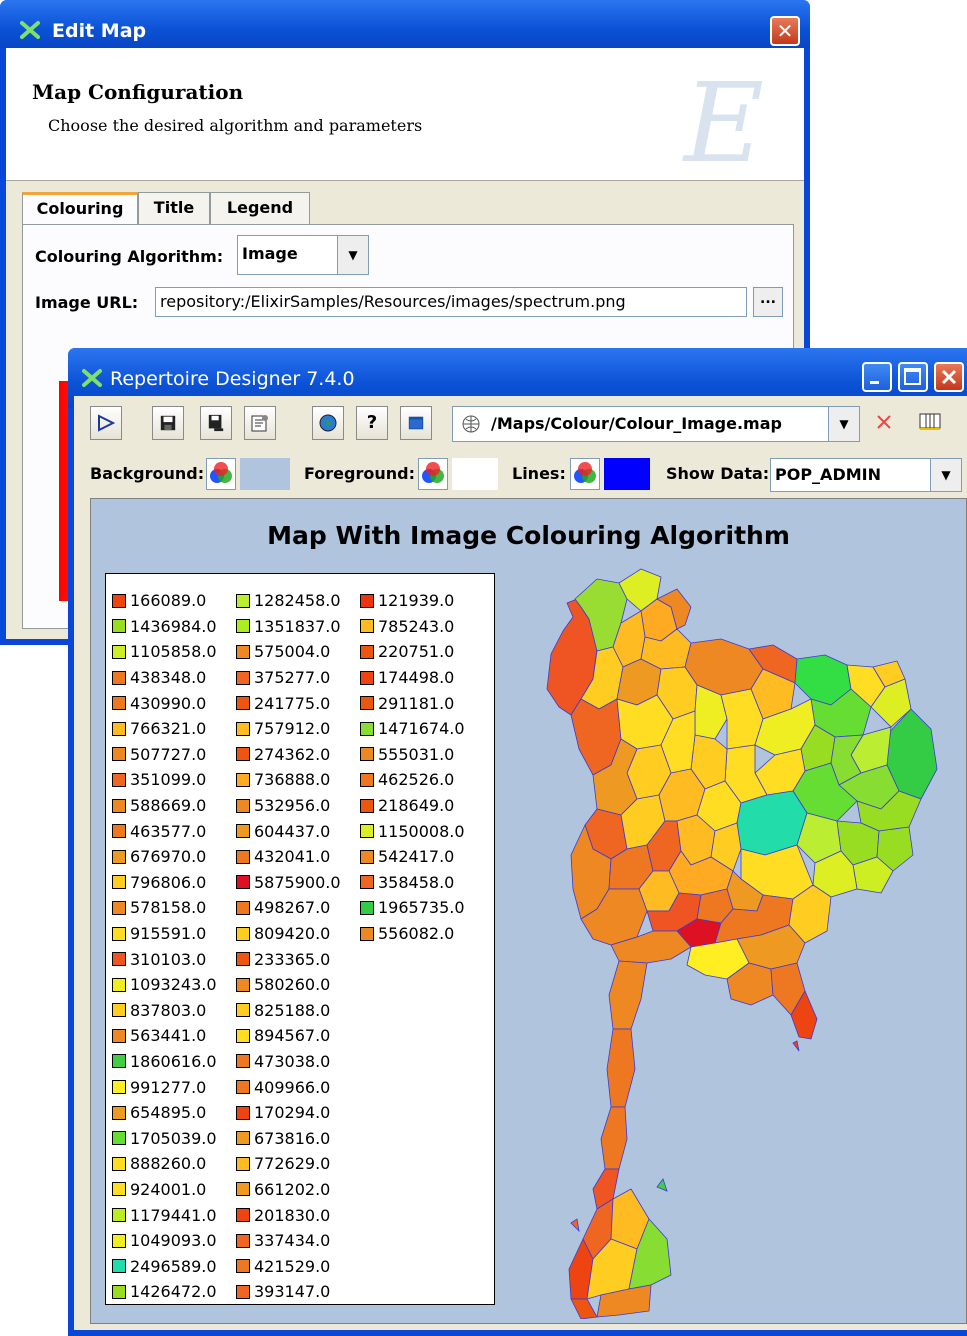 The width and height of the screenshot is (967, 1336). I want to click on maximize-button, so click(913, 377).